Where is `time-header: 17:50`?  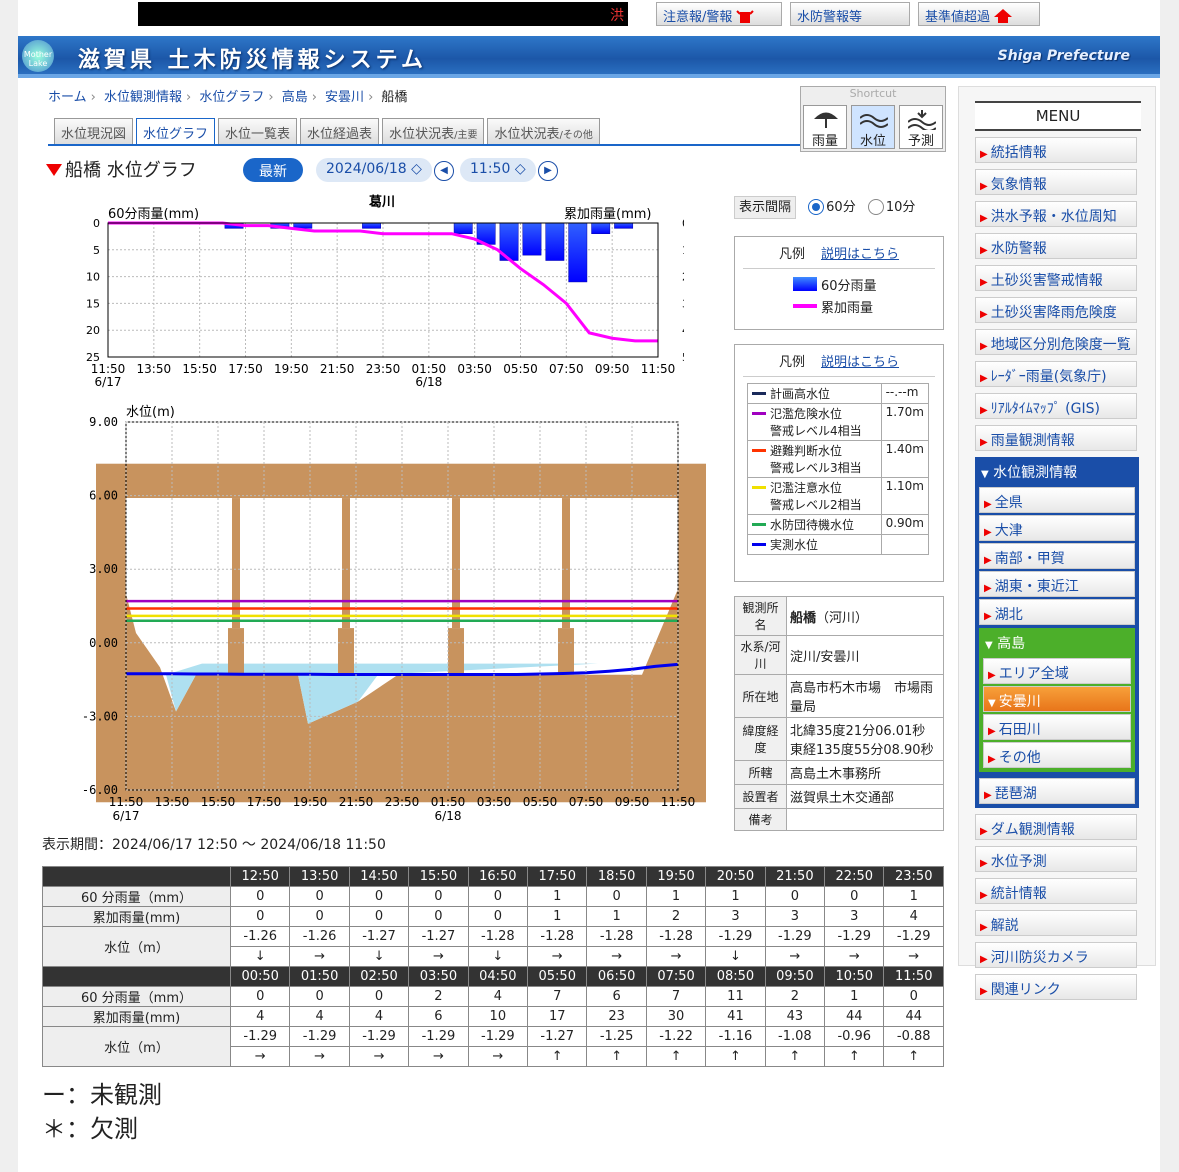
time-header: 17:50 is located at coordinates (557, 876).